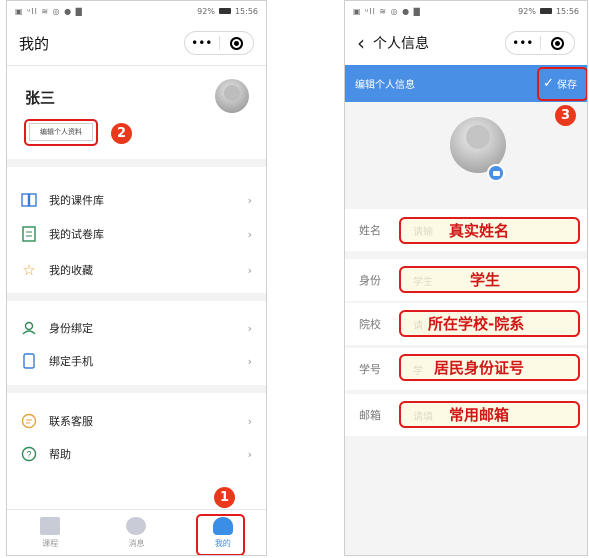 The height and width of the screenshot is (558, 589). I want to click on menu-item-courseware: 我的课件库 ›, so click(136, 200).